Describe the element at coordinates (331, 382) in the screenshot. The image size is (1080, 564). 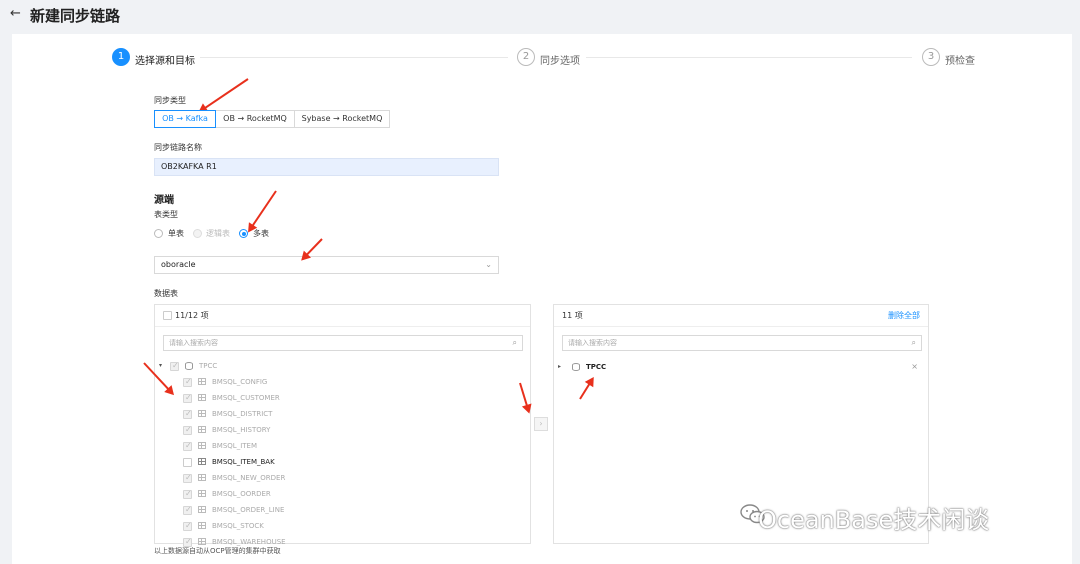
I see `table-row: BMSQL_CONFIG` at that location.